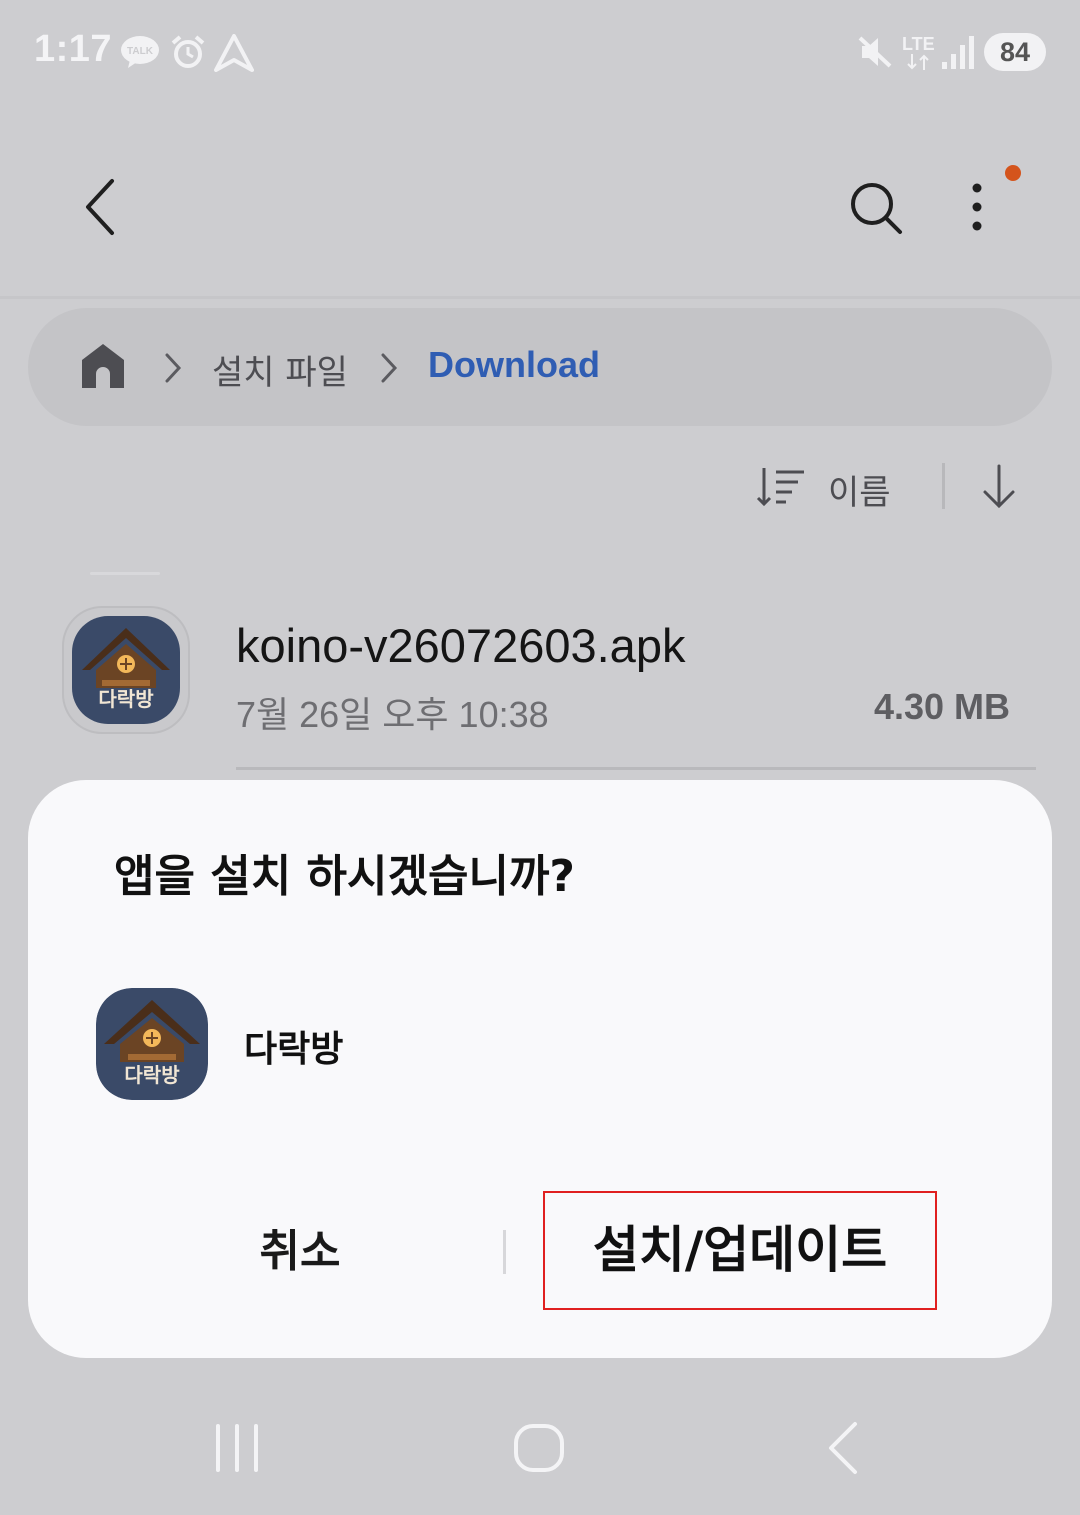 This screenshot has height=1515, width=1080. I want to click on file-date: 7월 26일 오후 10:38, so click(392, 714).